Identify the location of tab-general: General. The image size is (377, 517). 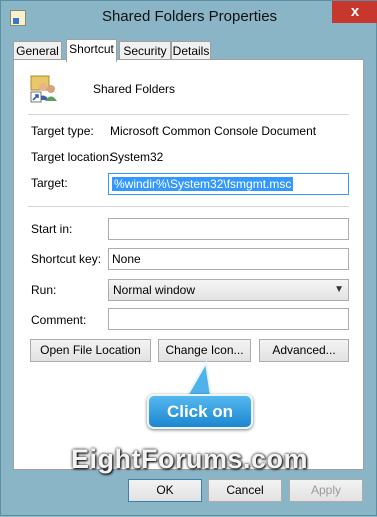
(37, 50).